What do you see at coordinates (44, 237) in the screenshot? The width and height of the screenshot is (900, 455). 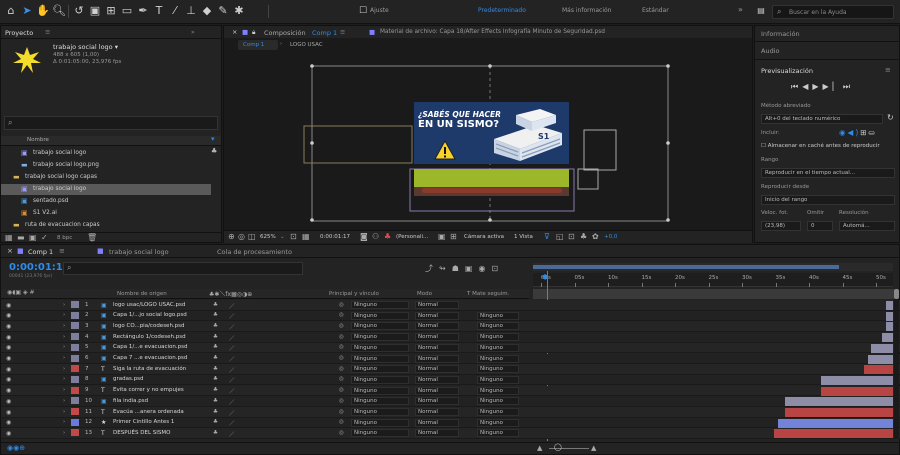 I see `project-settings-icon: ✓` at bounding box center [44, 237].